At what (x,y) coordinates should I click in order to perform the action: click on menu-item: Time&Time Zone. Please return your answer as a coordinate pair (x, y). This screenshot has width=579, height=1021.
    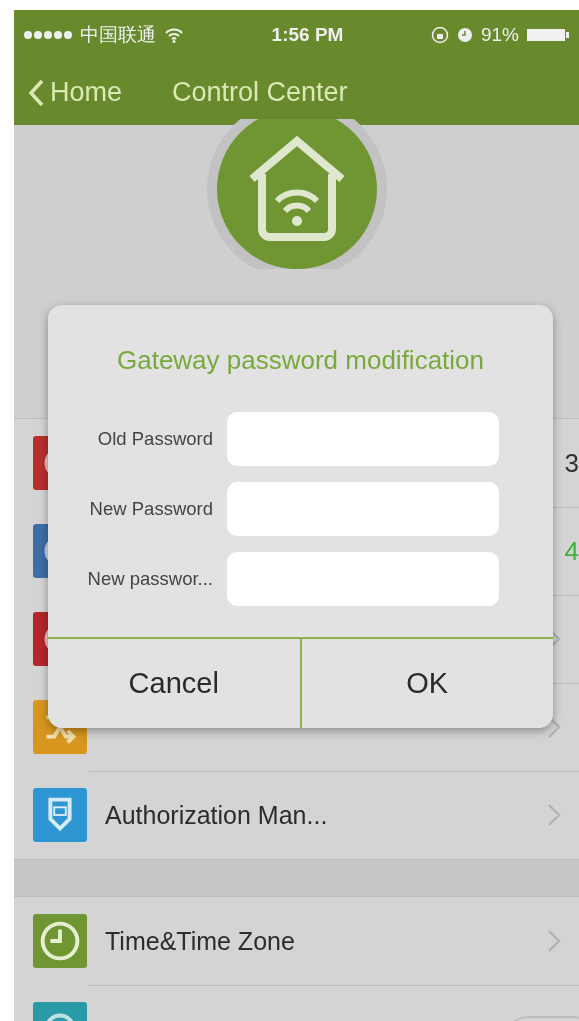
    Looking at the image, I should click on (200, 941).